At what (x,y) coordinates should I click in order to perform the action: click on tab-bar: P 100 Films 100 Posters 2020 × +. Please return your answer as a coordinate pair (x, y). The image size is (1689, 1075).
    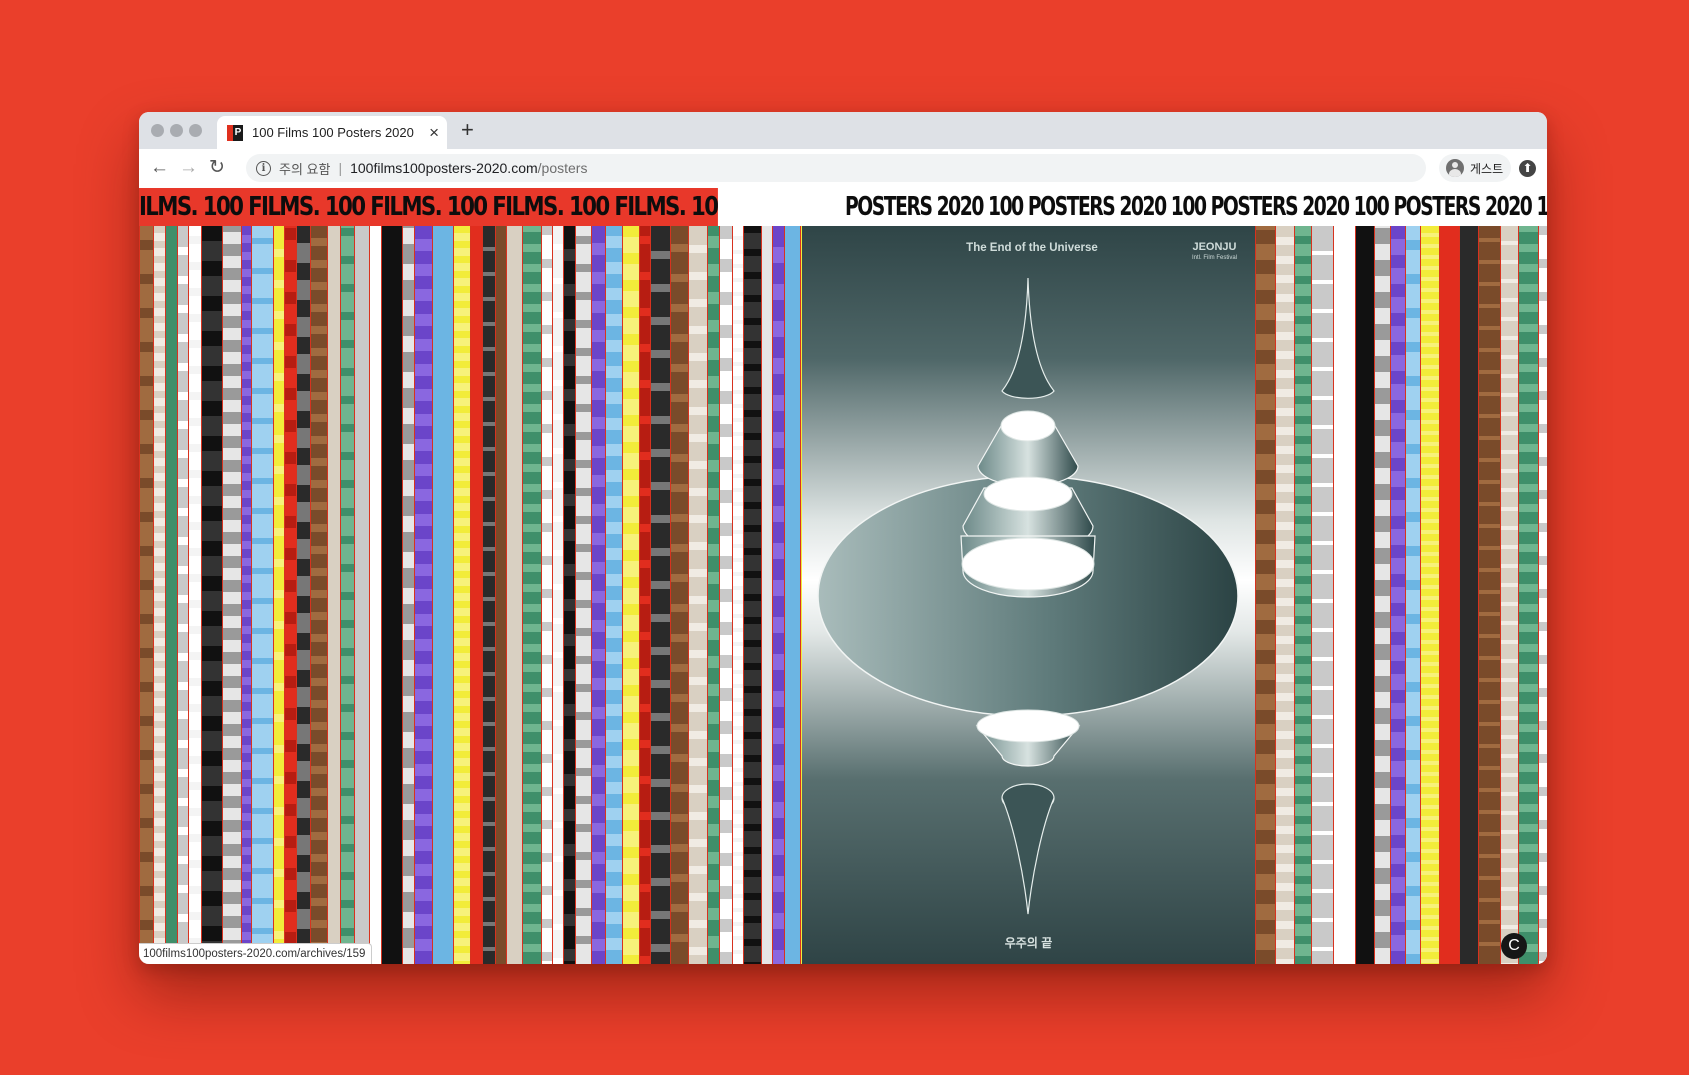
    Looking at the image, I should click on (843, 130).